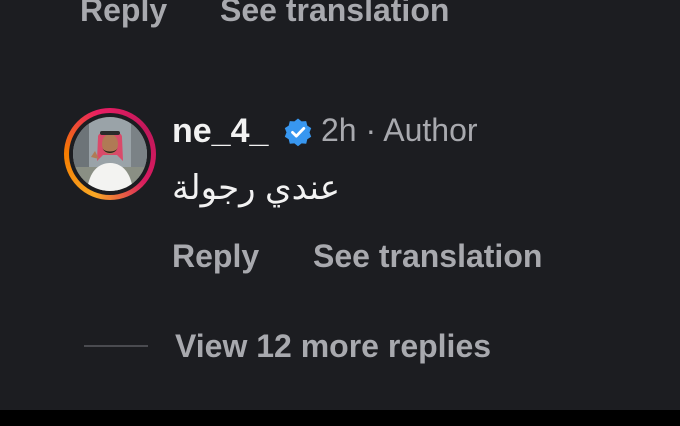  I want to click on previous-see-translation-button: See translation, so click(334, 13).